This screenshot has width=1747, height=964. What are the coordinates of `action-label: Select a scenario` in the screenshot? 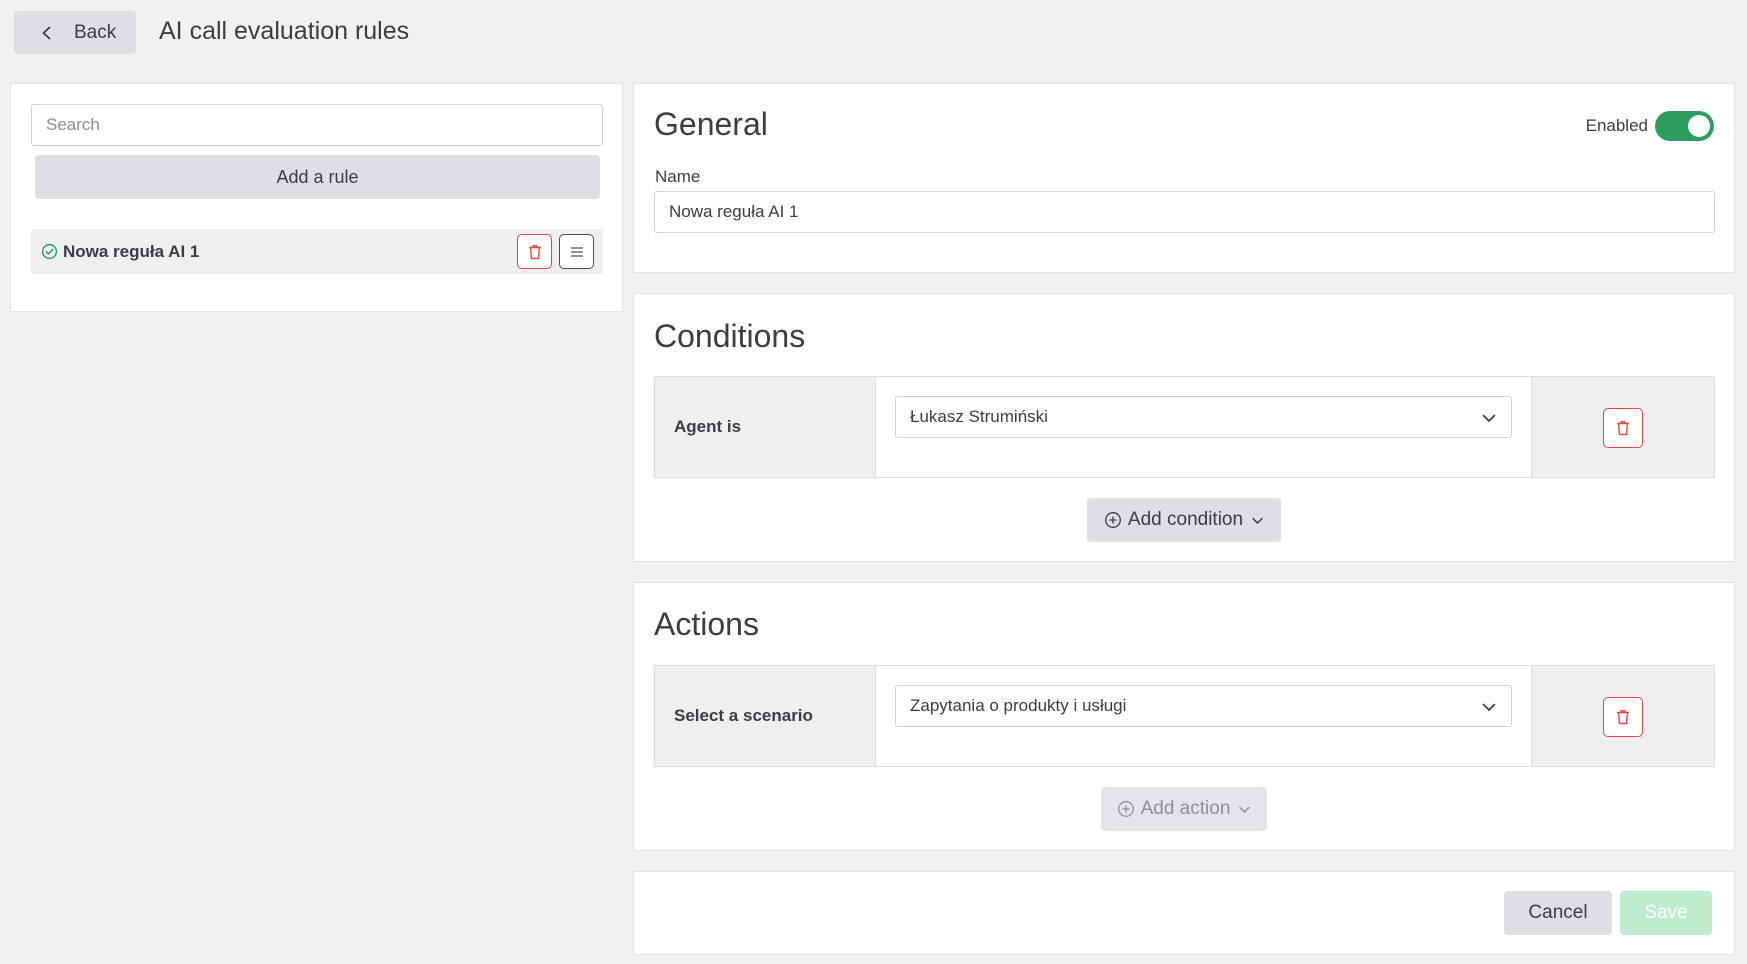 It's located at (765, 716).